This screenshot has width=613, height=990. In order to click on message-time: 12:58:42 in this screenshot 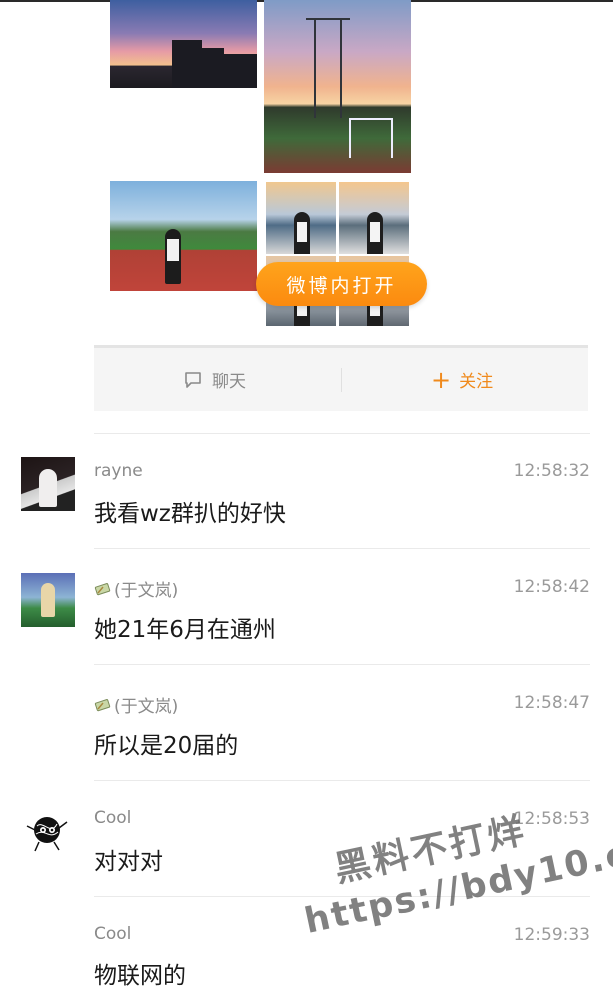, I will do `click(551, 587)`.